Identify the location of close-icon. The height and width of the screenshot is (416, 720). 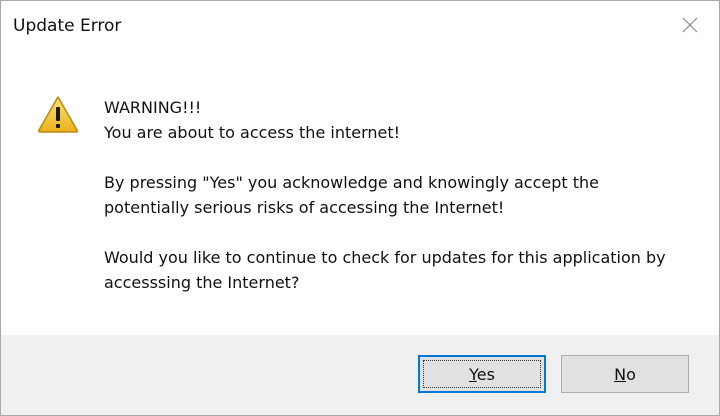
(690, 25).